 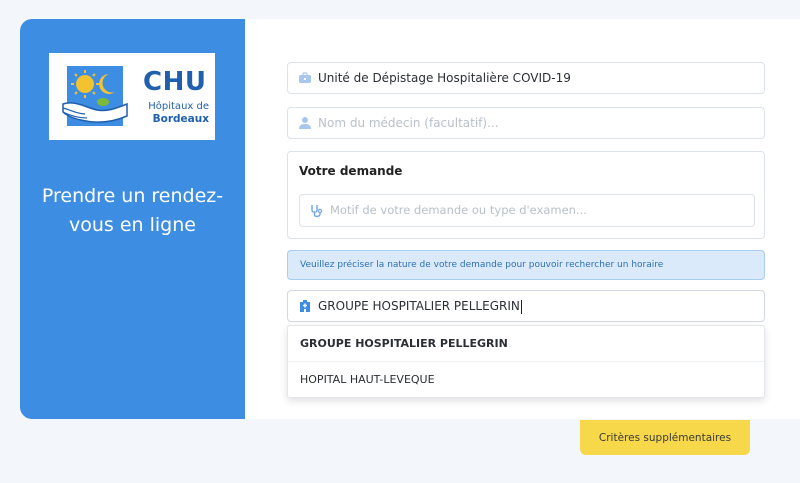 What do you see at coordinates (132, 225) in the screenshot?
I see `page-title-line-2: vous en ligne` at bounding box center [132, 225].